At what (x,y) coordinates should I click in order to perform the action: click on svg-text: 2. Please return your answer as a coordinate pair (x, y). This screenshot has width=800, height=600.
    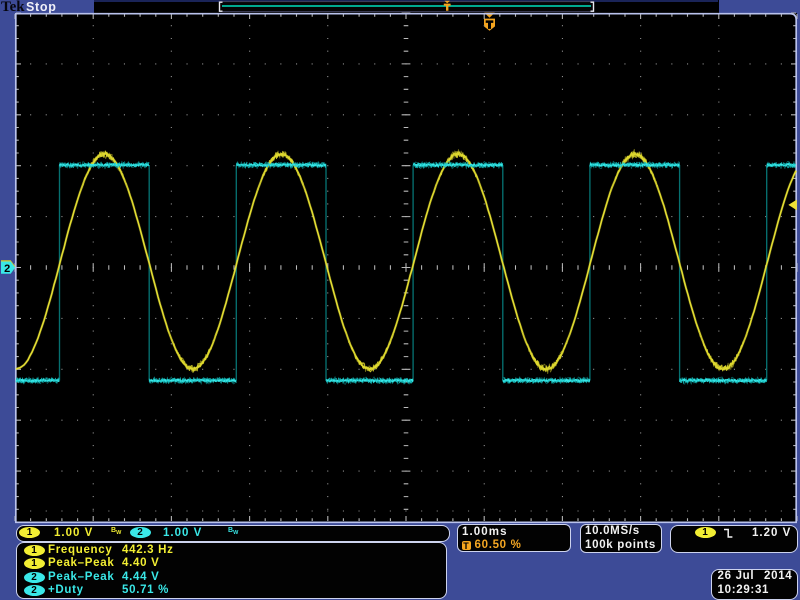
    Looking at the image, I should click on (7, 269).